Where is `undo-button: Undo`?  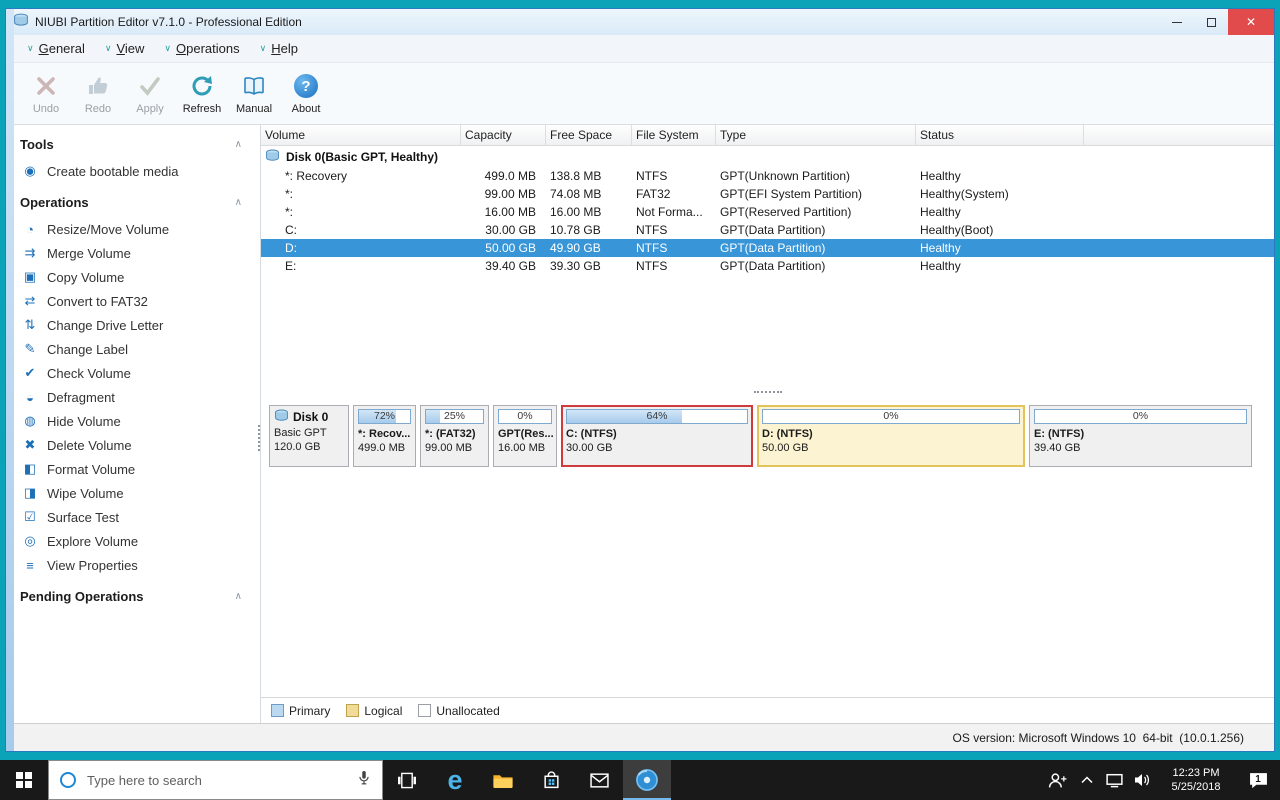 undo-button: Undo is located at coordinates (46, 94).